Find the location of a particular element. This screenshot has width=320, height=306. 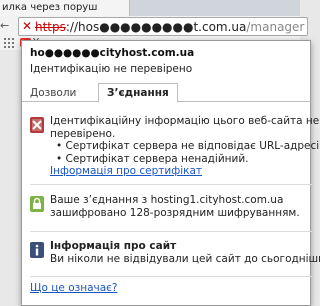

site-info-title: Інформація про сайт is located at coordinates (113, 246).